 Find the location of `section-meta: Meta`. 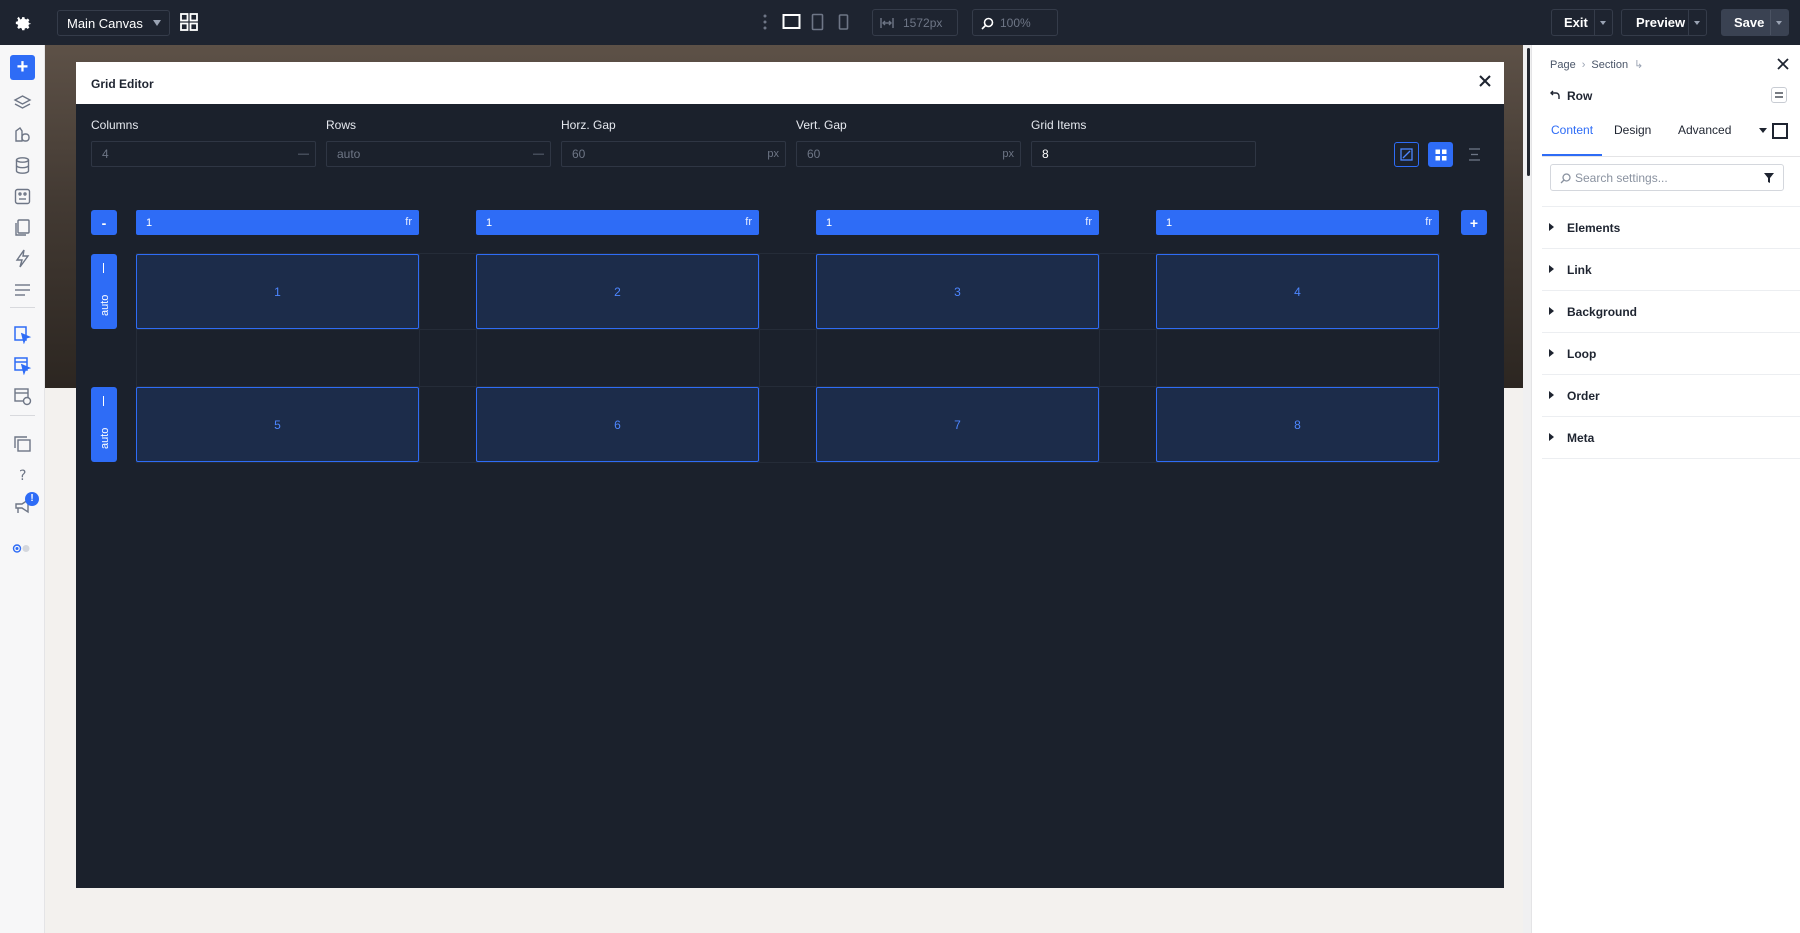

section-meta: Meta is located at coordinates (1671, 438).